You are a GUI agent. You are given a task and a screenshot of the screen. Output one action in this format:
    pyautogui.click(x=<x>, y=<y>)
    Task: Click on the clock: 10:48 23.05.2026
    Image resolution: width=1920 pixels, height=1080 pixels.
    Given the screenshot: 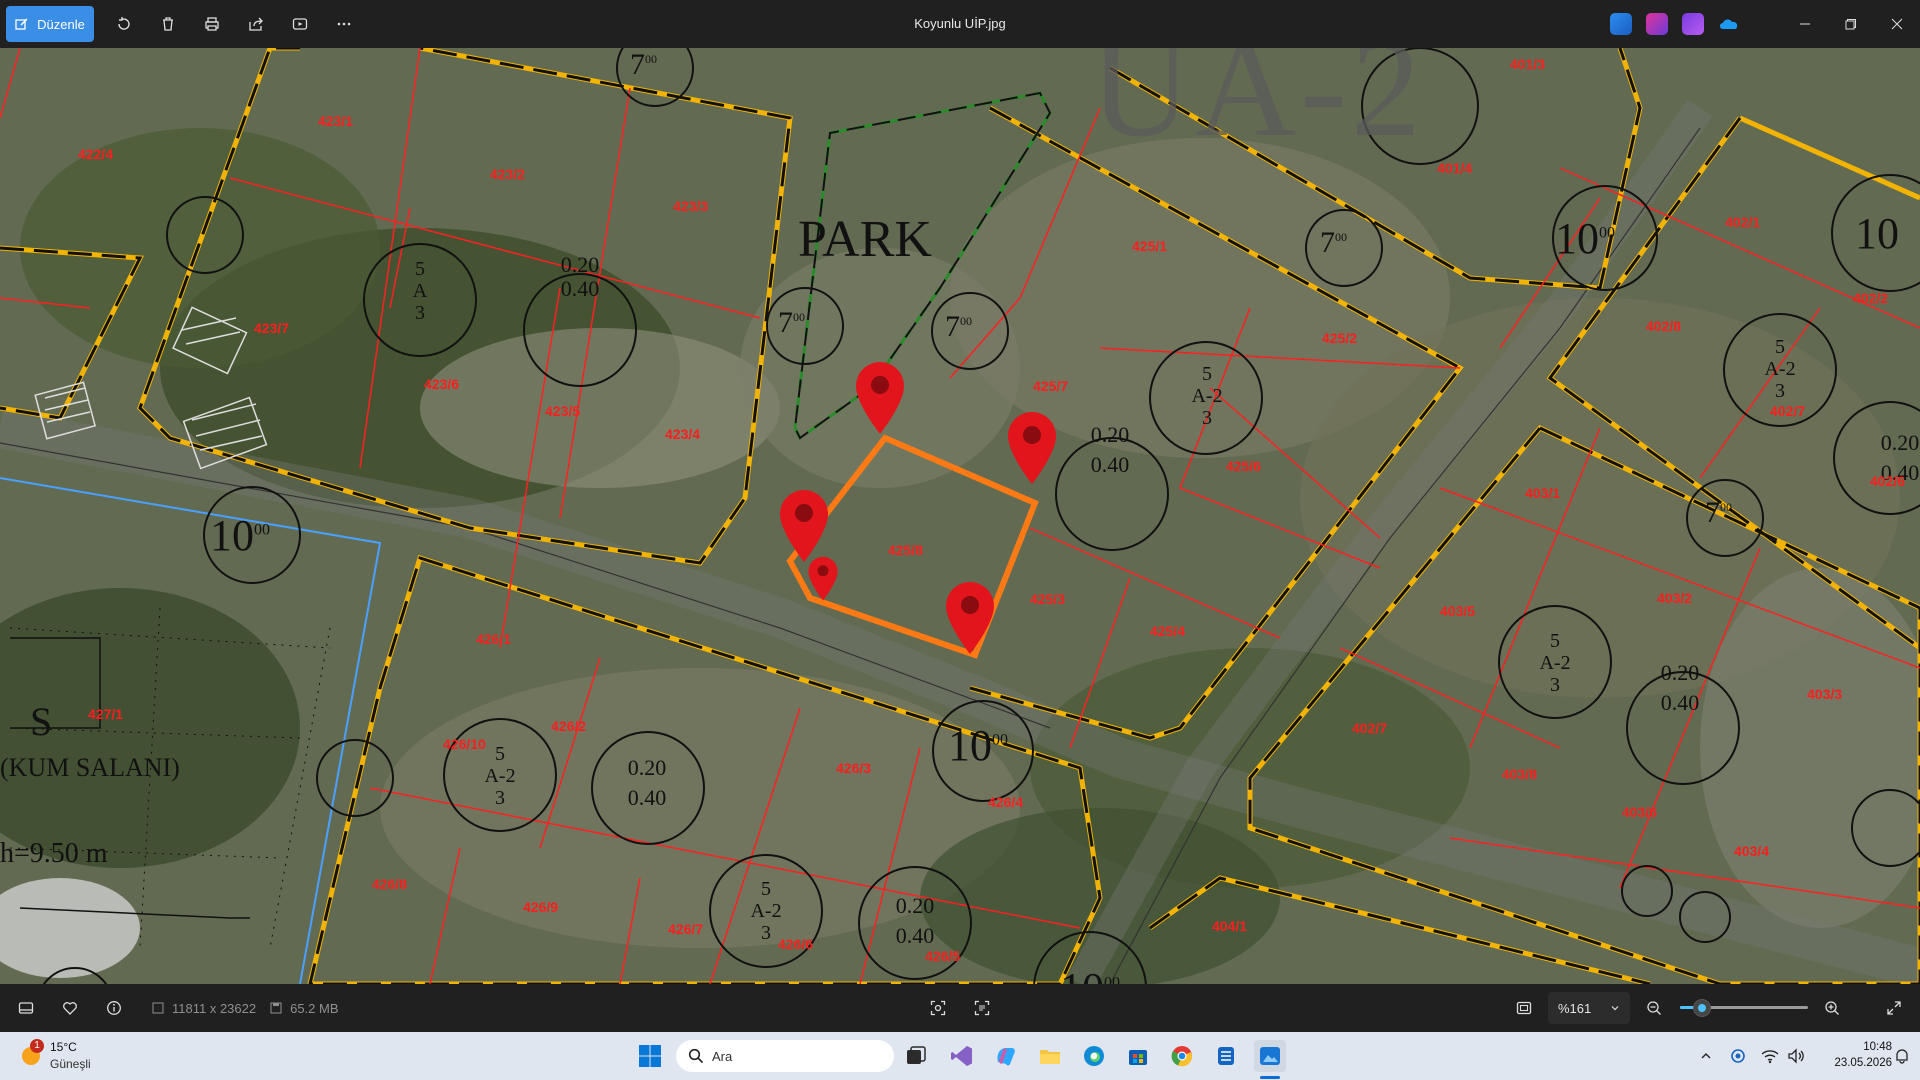 What is the action you would take?
    pyautogui.click(x=1852, y=1055)
    